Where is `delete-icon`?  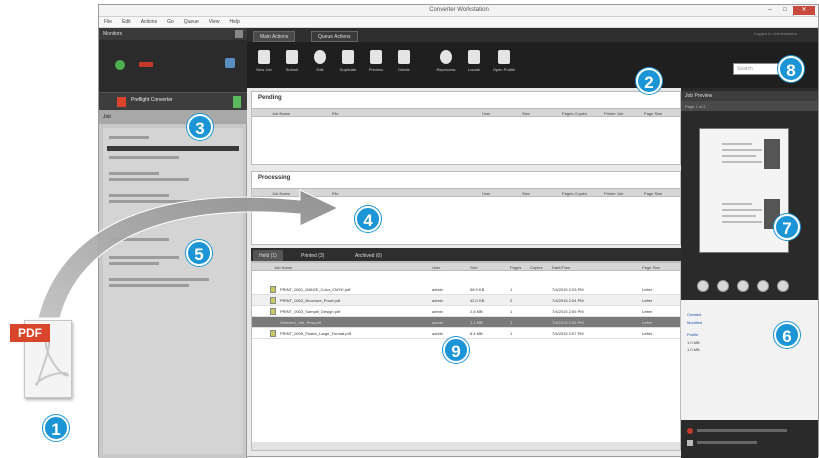 delete-icon is located at coordinates (404, 57).